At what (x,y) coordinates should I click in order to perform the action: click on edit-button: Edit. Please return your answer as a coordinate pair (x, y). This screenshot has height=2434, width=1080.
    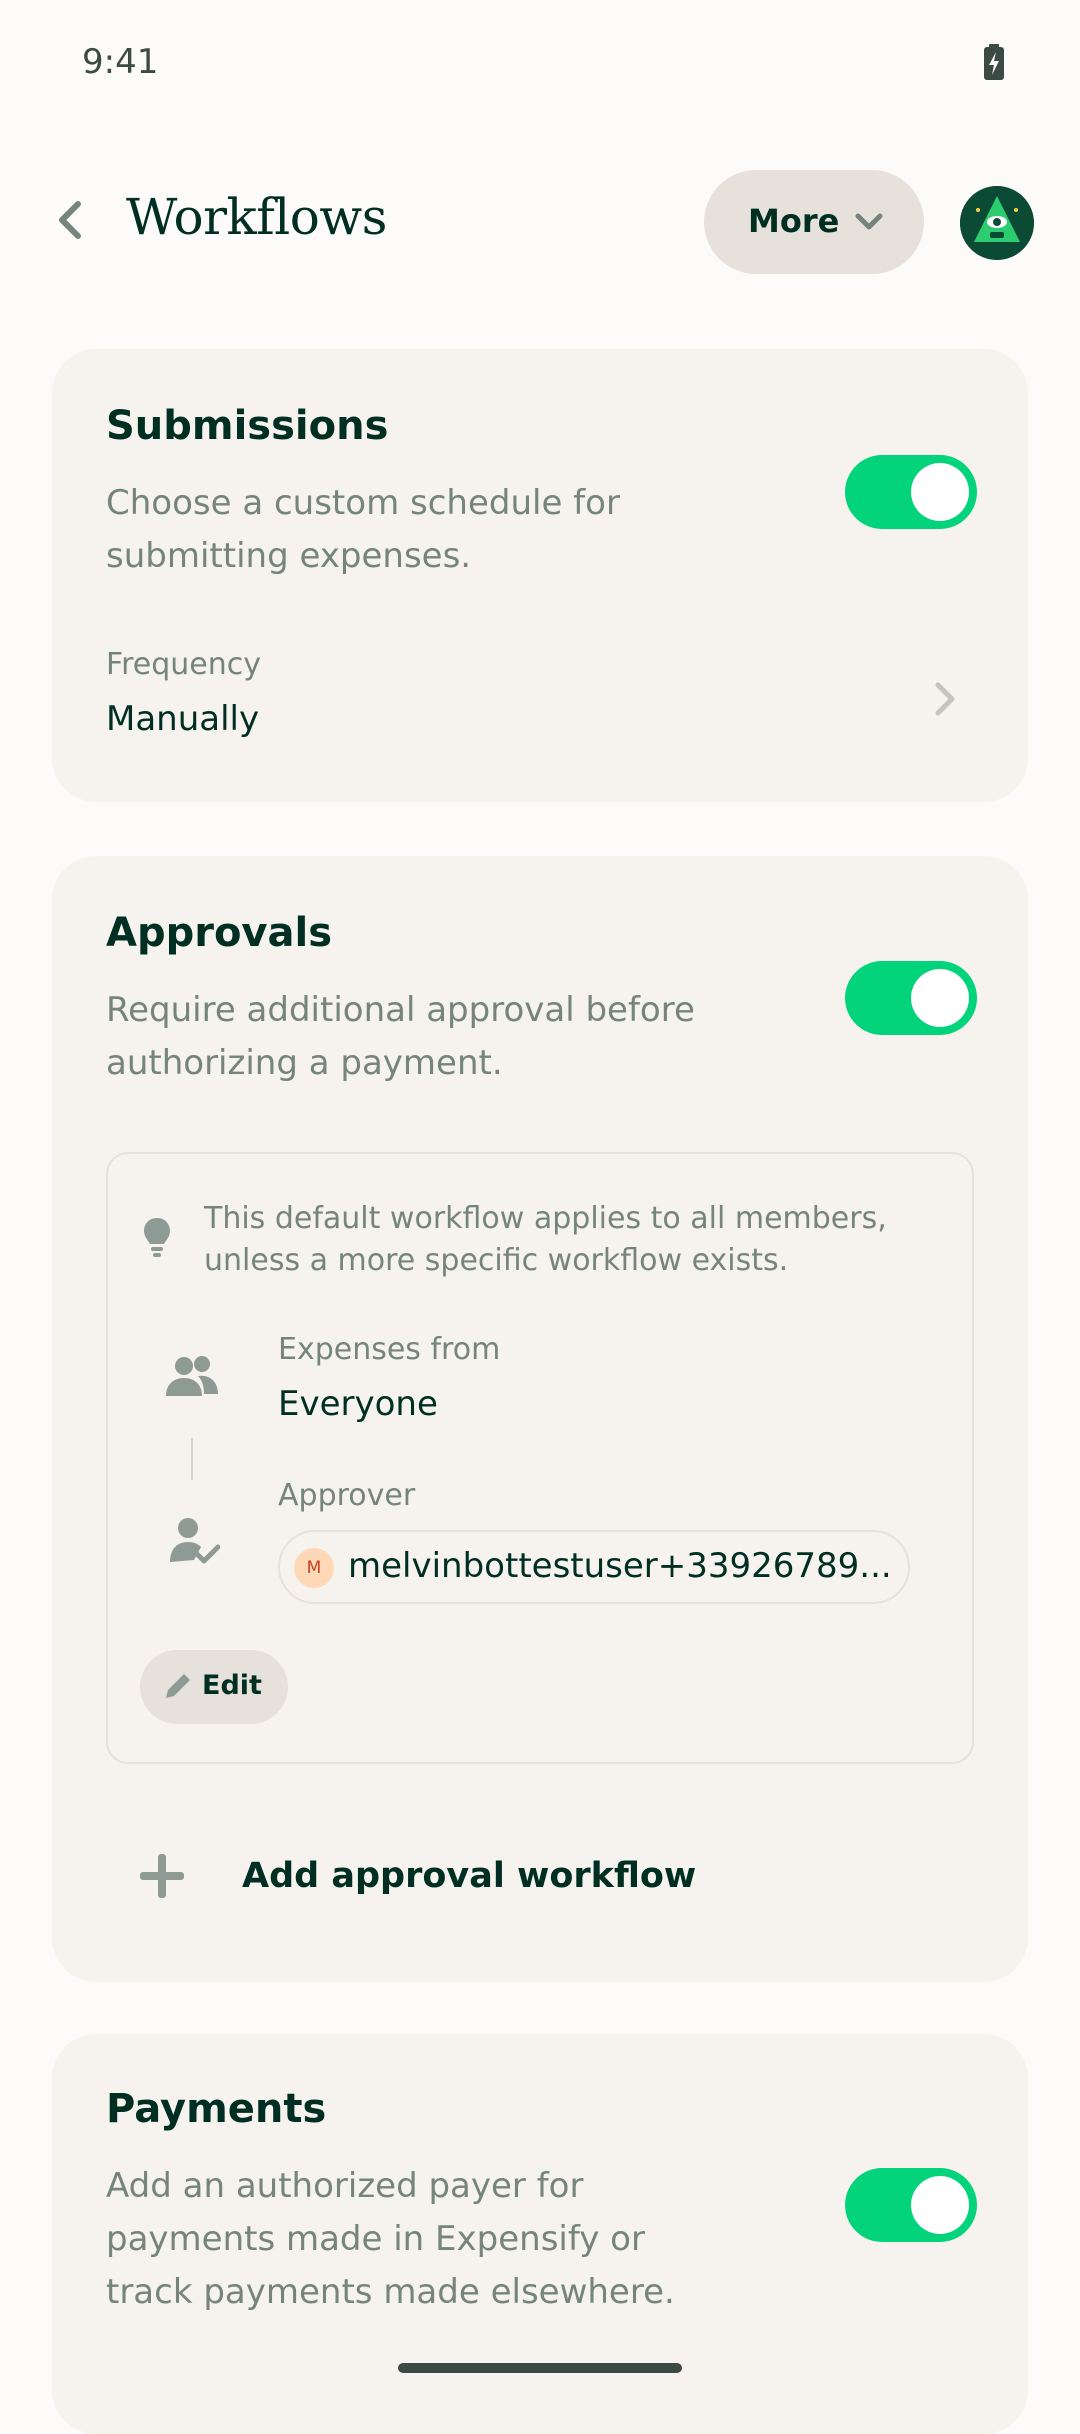
    Looking at the image, I should click on (214, 1687).